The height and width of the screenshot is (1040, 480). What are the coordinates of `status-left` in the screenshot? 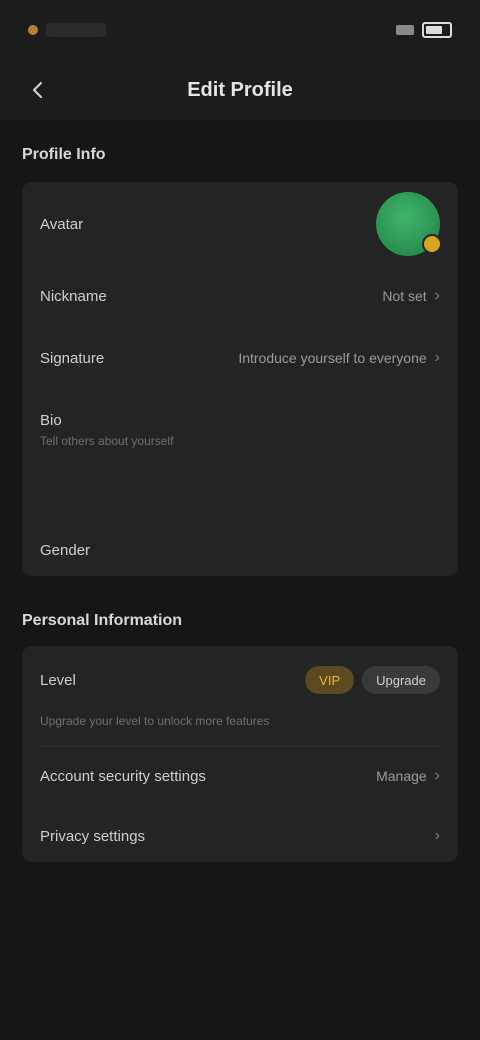 It's located at (67, 30).